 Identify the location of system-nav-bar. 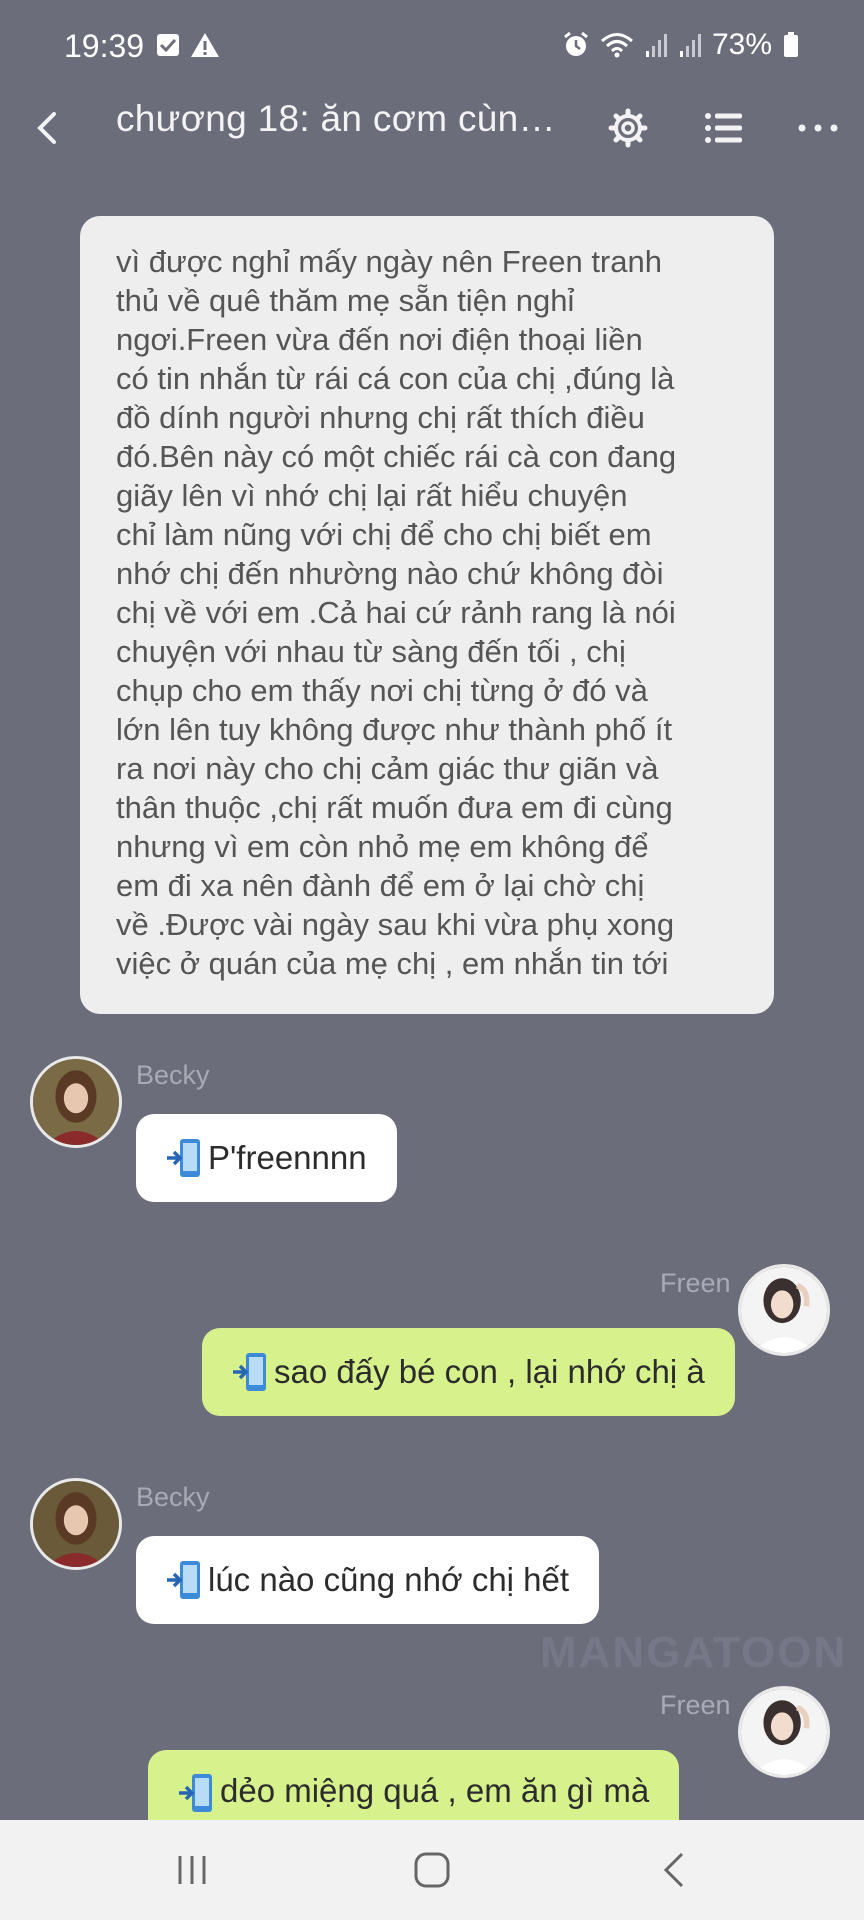
(432, 1870).